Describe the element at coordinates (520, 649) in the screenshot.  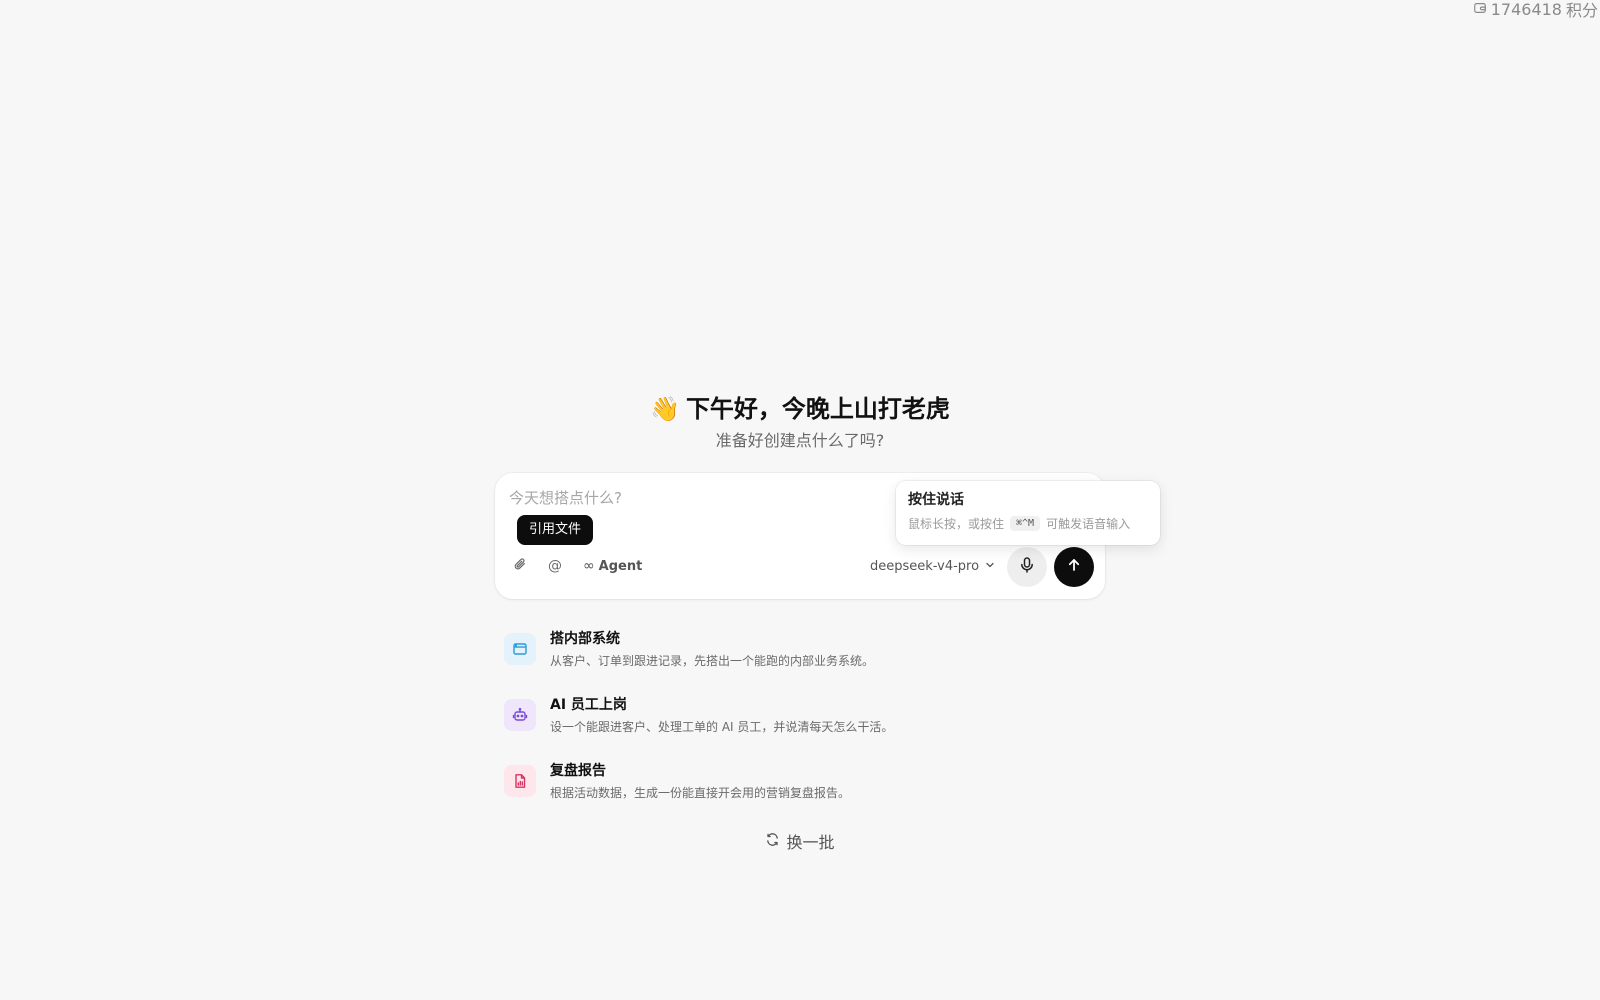
I see `browser-window-icon` at that location.